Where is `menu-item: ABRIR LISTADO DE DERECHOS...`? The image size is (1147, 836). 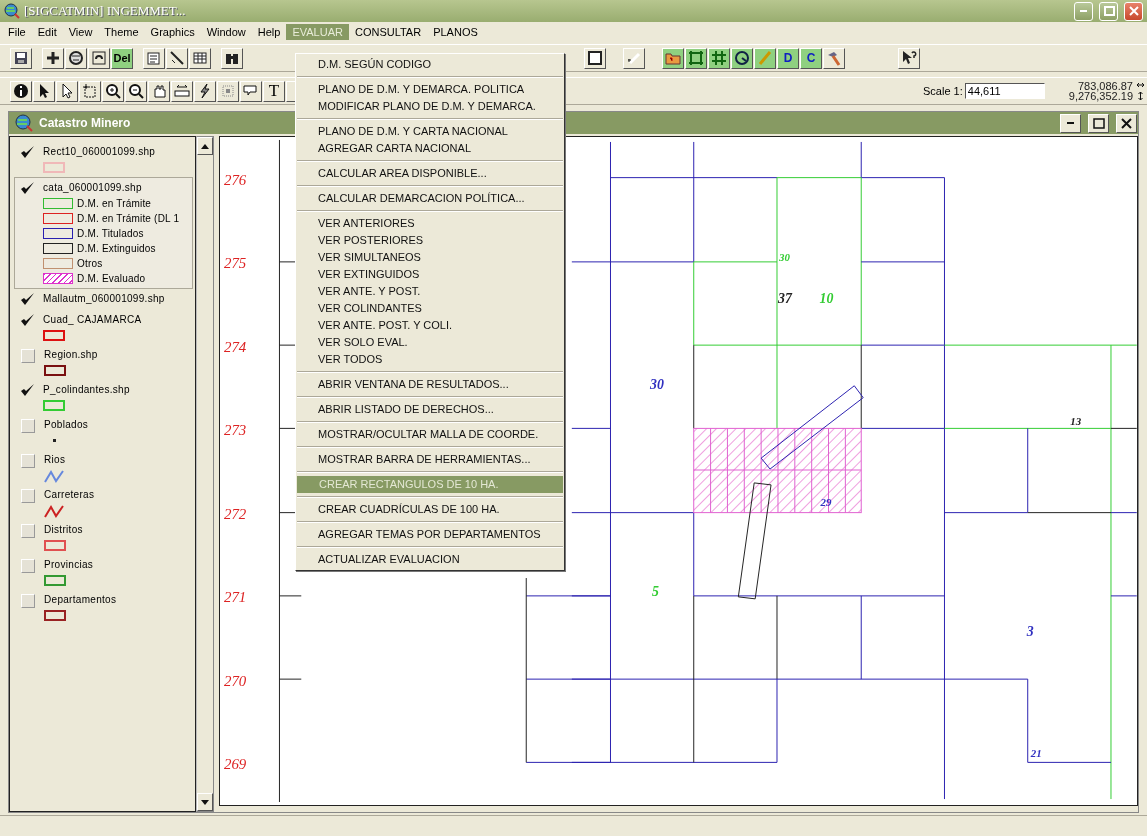 menu-item: ABRIR LISTADO DE DERECHOS... is located at coordinates (430, 409).